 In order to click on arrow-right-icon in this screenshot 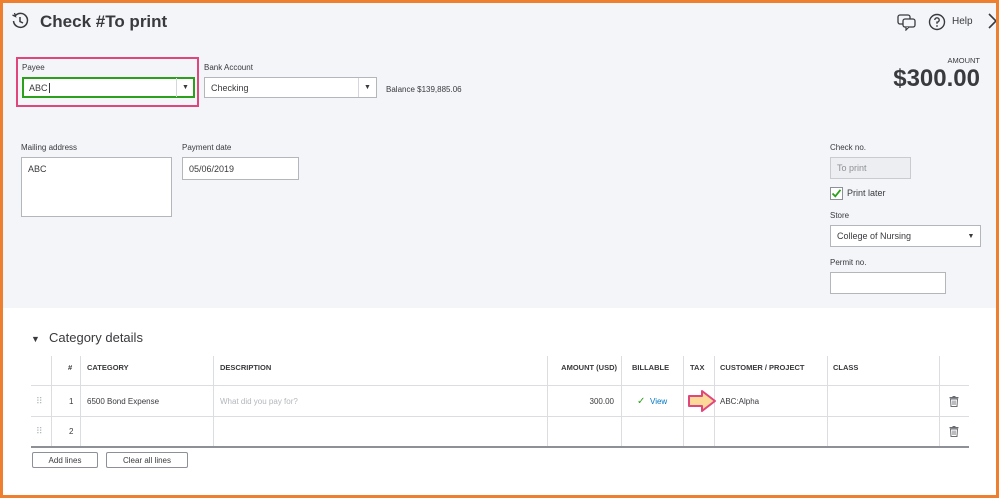, I will do `click(702, 401)`.